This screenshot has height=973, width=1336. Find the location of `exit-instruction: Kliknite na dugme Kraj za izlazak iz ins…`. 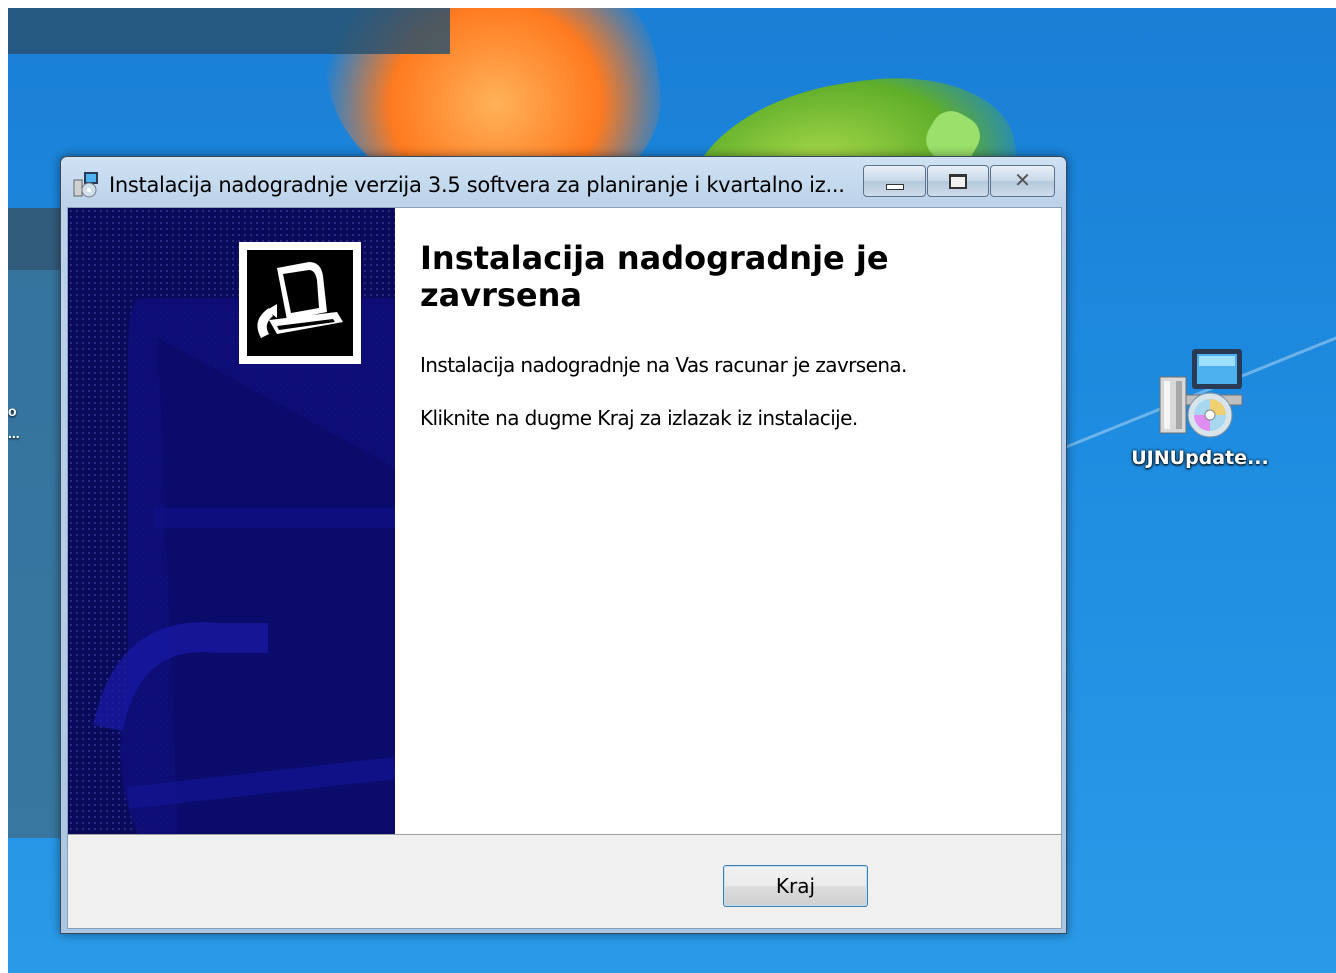

exit-instruction: Kliknite na dugme Kraj za izlazak iz ins… is located at coordinates (639, 418).